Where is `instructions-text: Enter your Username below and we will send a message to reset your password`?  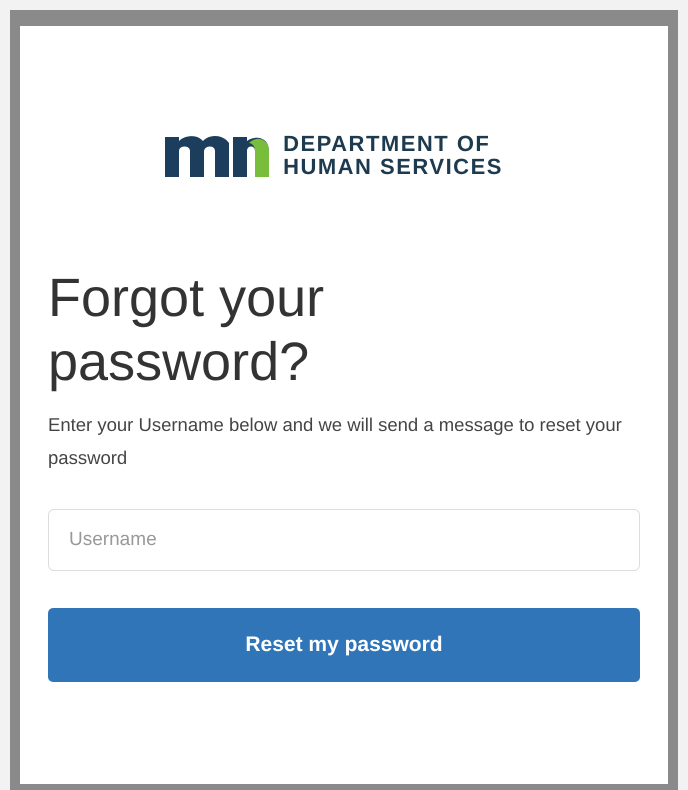 instructions-text: Enter your Username below and we will send a message to reset your password is located at coordinates (335, 441).